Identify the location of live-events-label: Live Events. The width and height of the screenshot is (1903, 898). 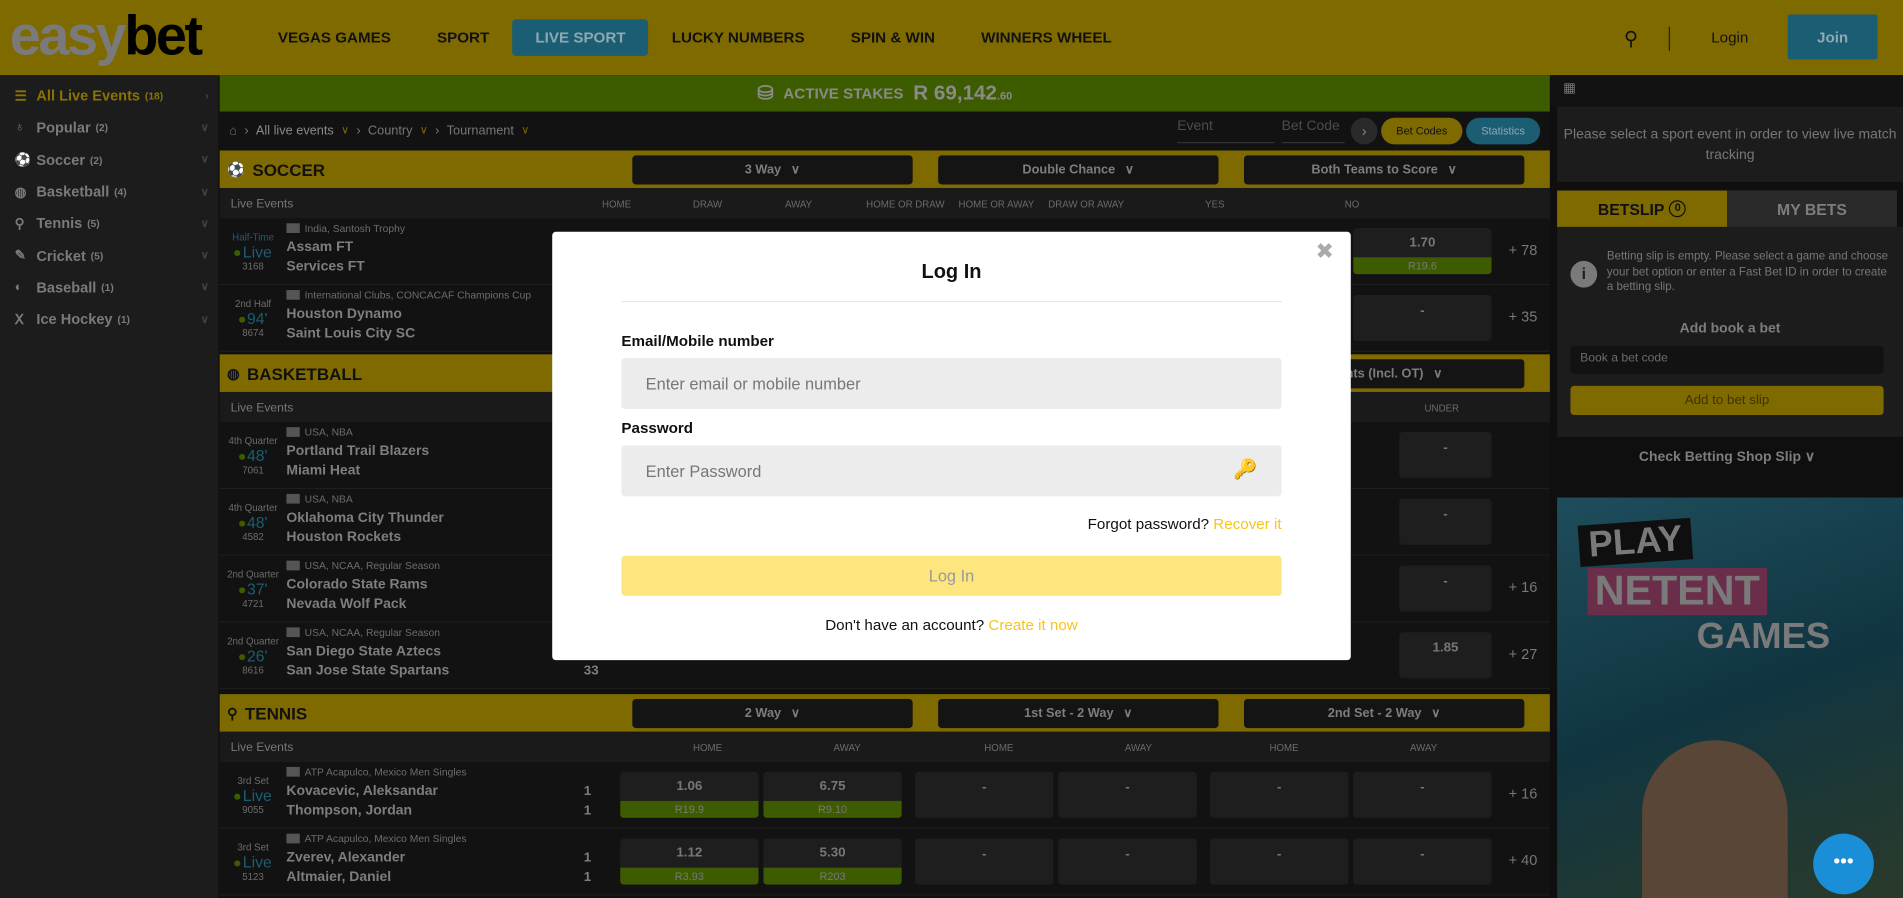
(262, 204).